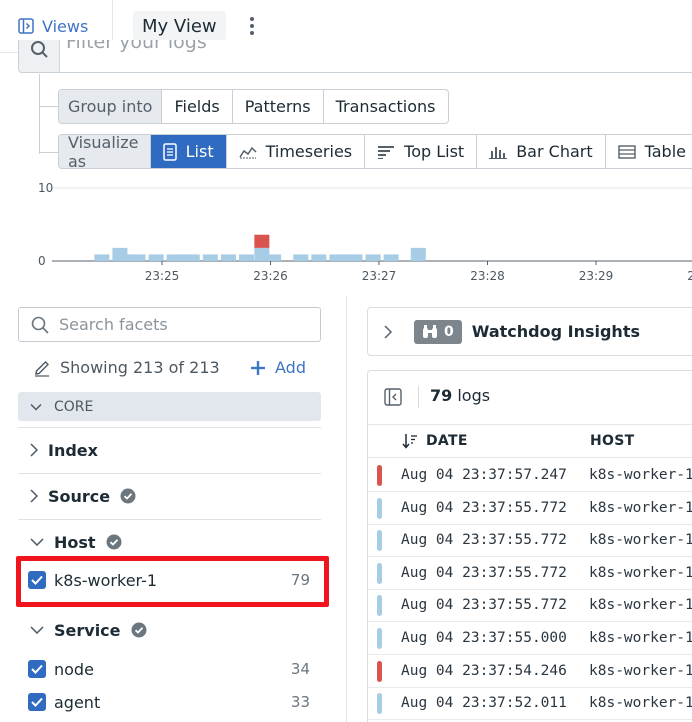 The height and width of the screenshot is (722, 692). I want to click on table-icon, so click(626, 151).